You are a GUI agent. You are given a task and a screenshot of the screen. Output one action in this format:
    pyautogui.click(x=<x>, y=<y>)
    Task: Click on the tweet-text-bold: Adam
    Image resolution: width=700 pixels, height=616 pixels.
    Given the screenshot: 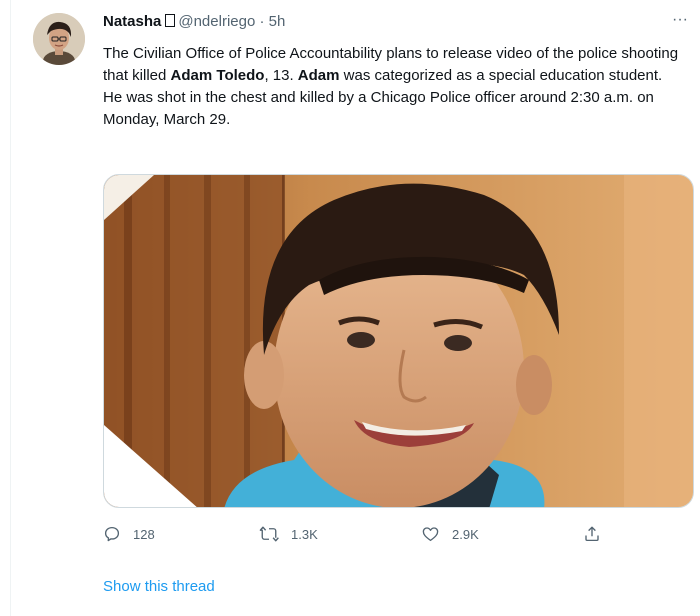 What is the action you would take?
    pyautogui.click(x=318, y=75)
    